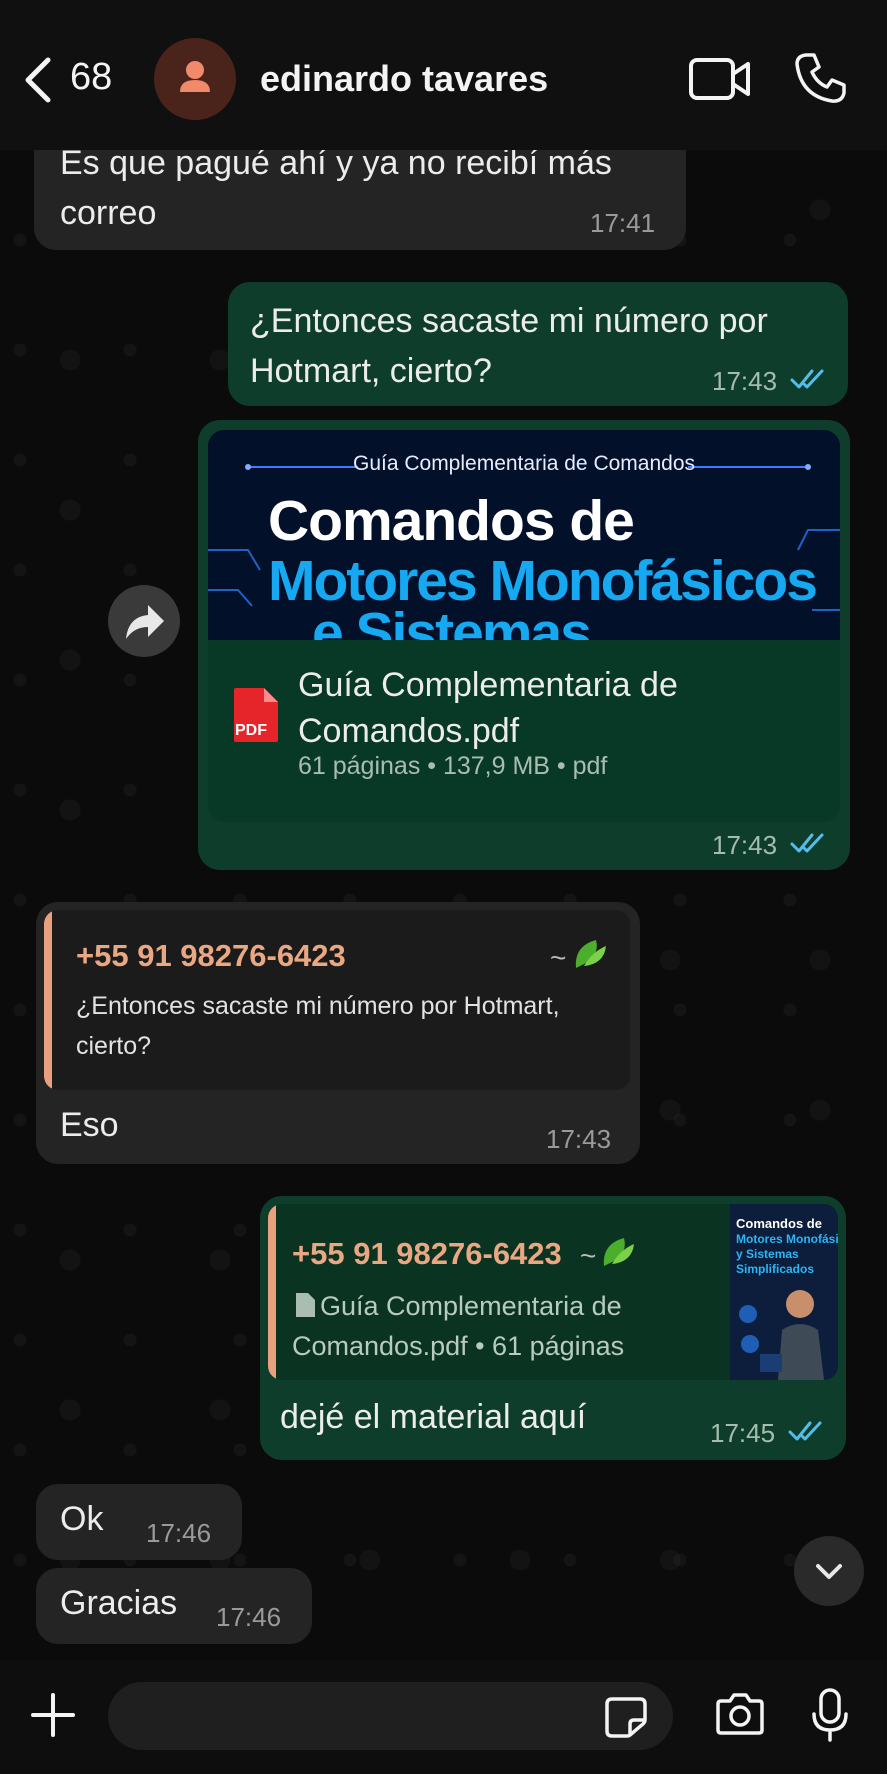 The width and height of the screenshot is (887, 1774). What do you see at coordinates (787, 1239) in the screenshot?
I see `thumbnail-title: Motores Monofásicos` at bounding box center [787, 1239].